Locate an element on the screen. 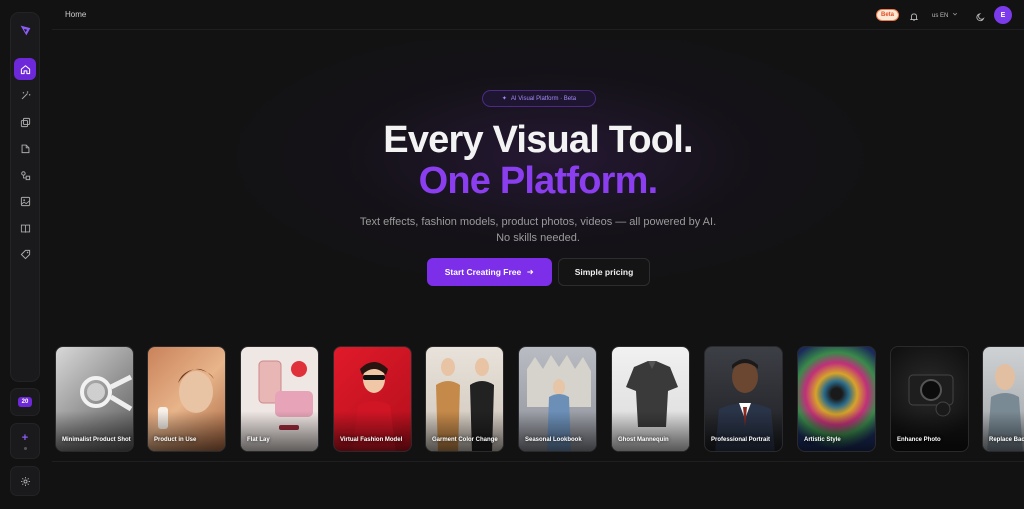 Image resolution: width=1024 pixels, height=509 pixels. bell-icon is located at coordinates (914, 17).